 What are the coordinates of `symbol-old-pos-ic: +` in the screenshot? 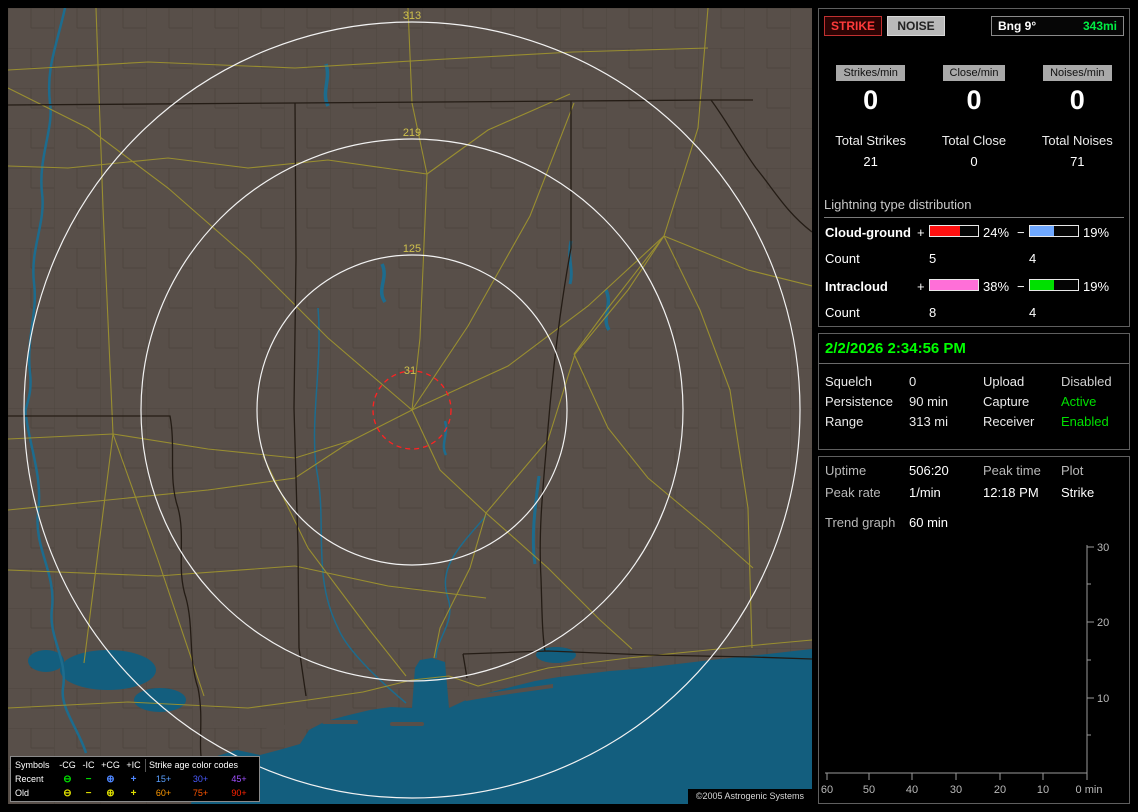 It's located at (133, 793).